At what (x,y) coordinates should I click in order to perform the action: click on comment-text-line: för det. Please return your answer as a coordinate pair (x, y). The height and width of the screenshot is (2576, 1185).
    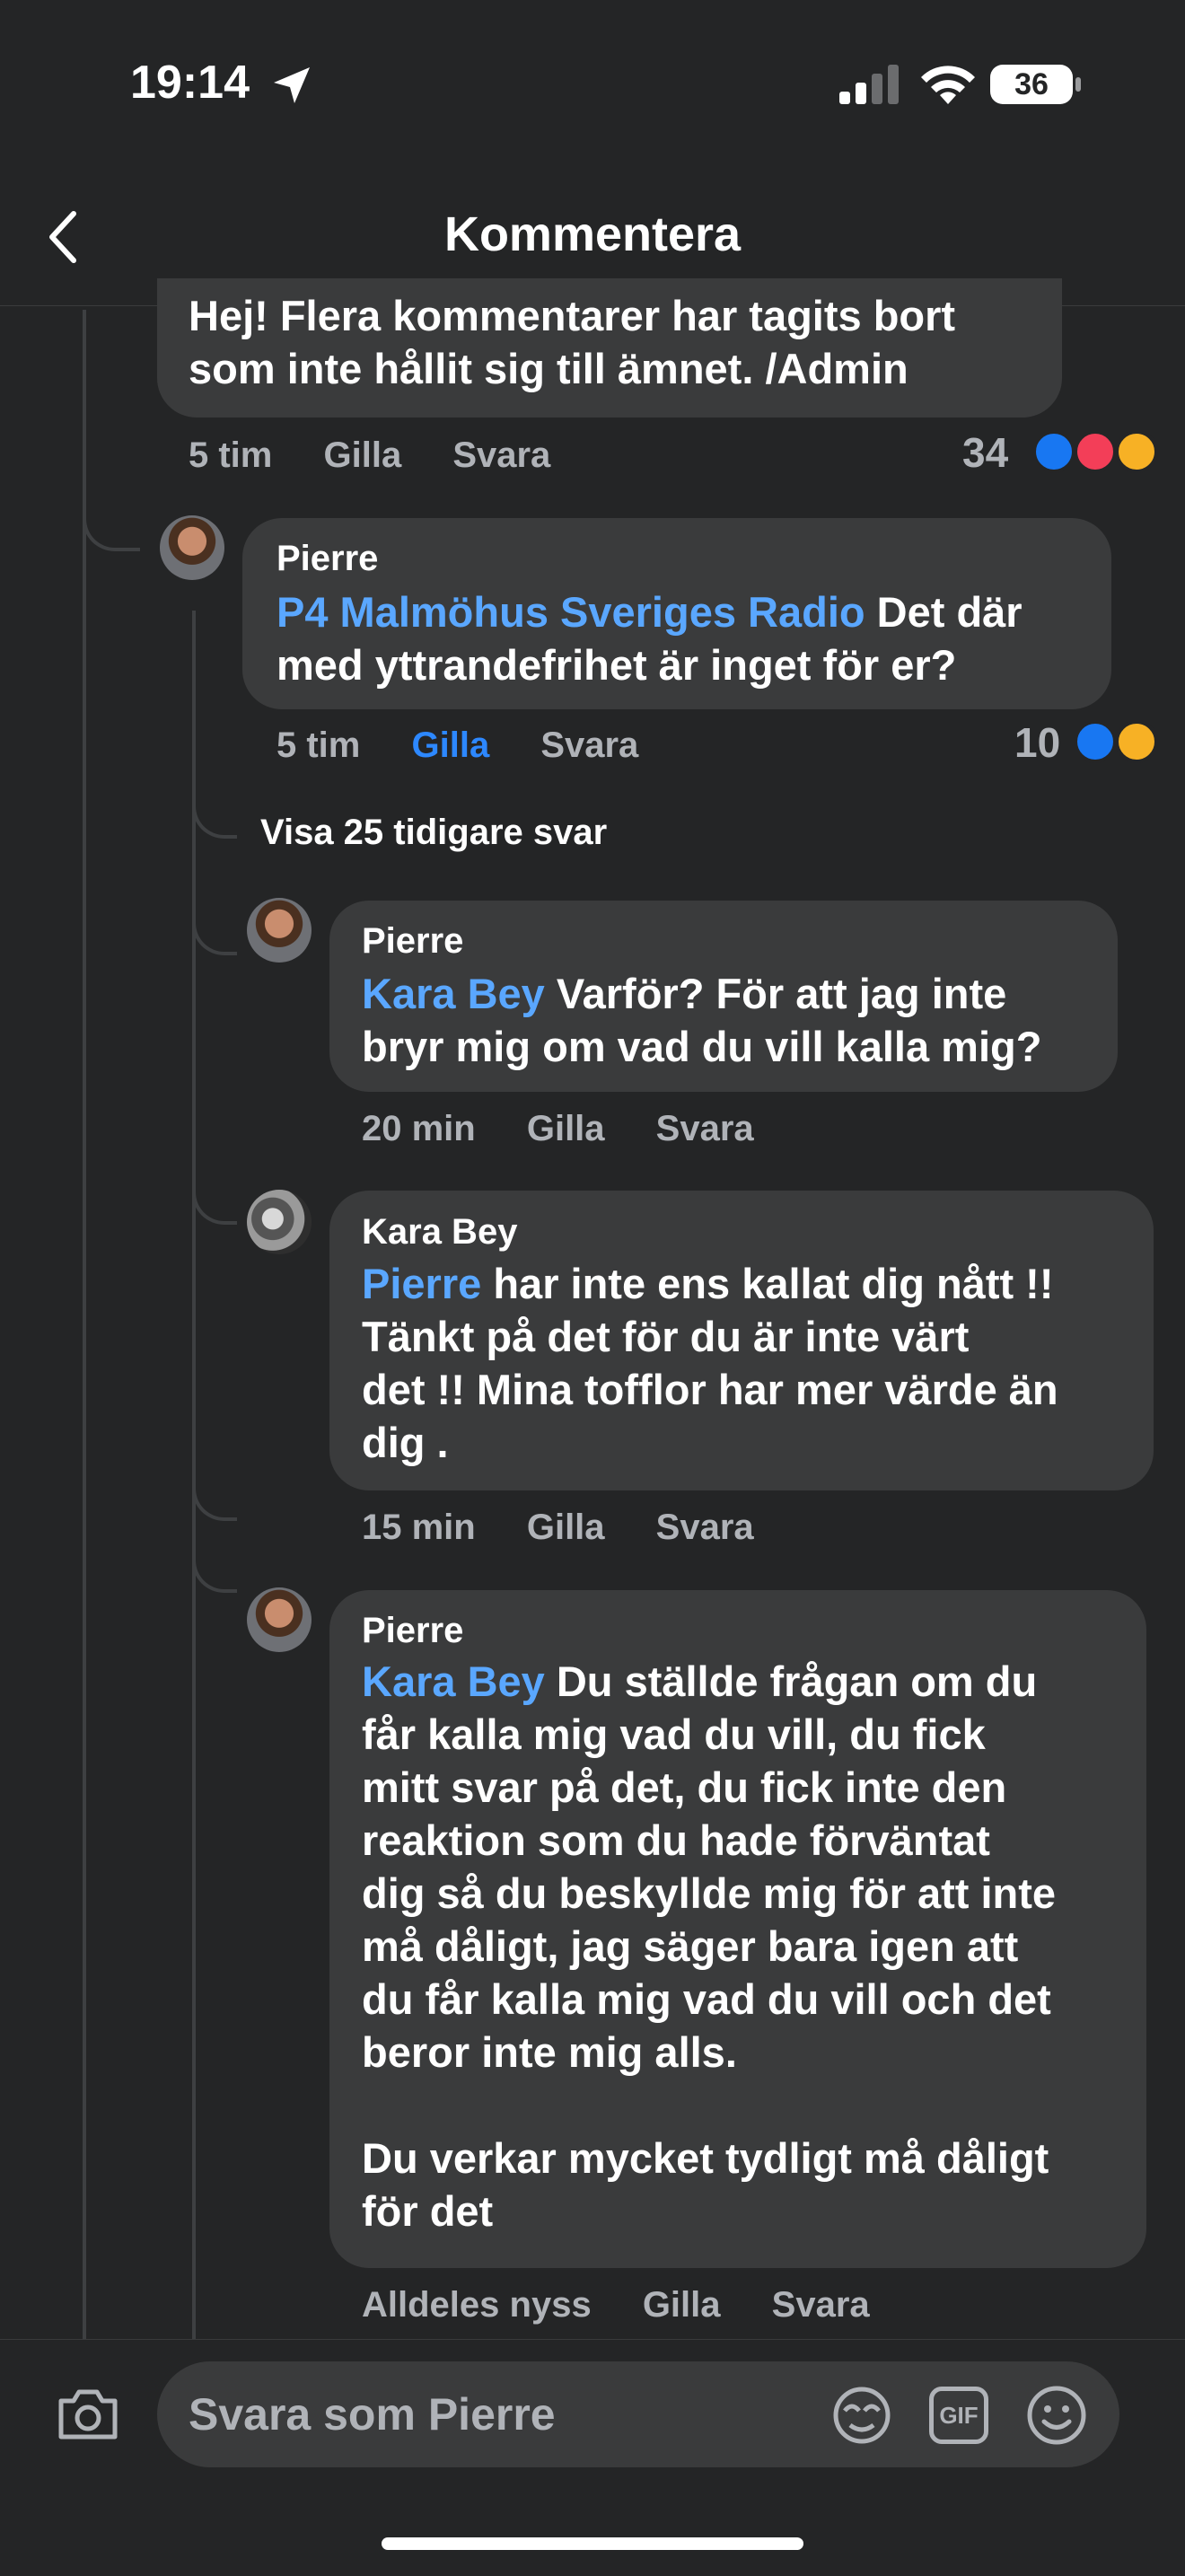
    Looking at the image, I should click on (428, 2211).